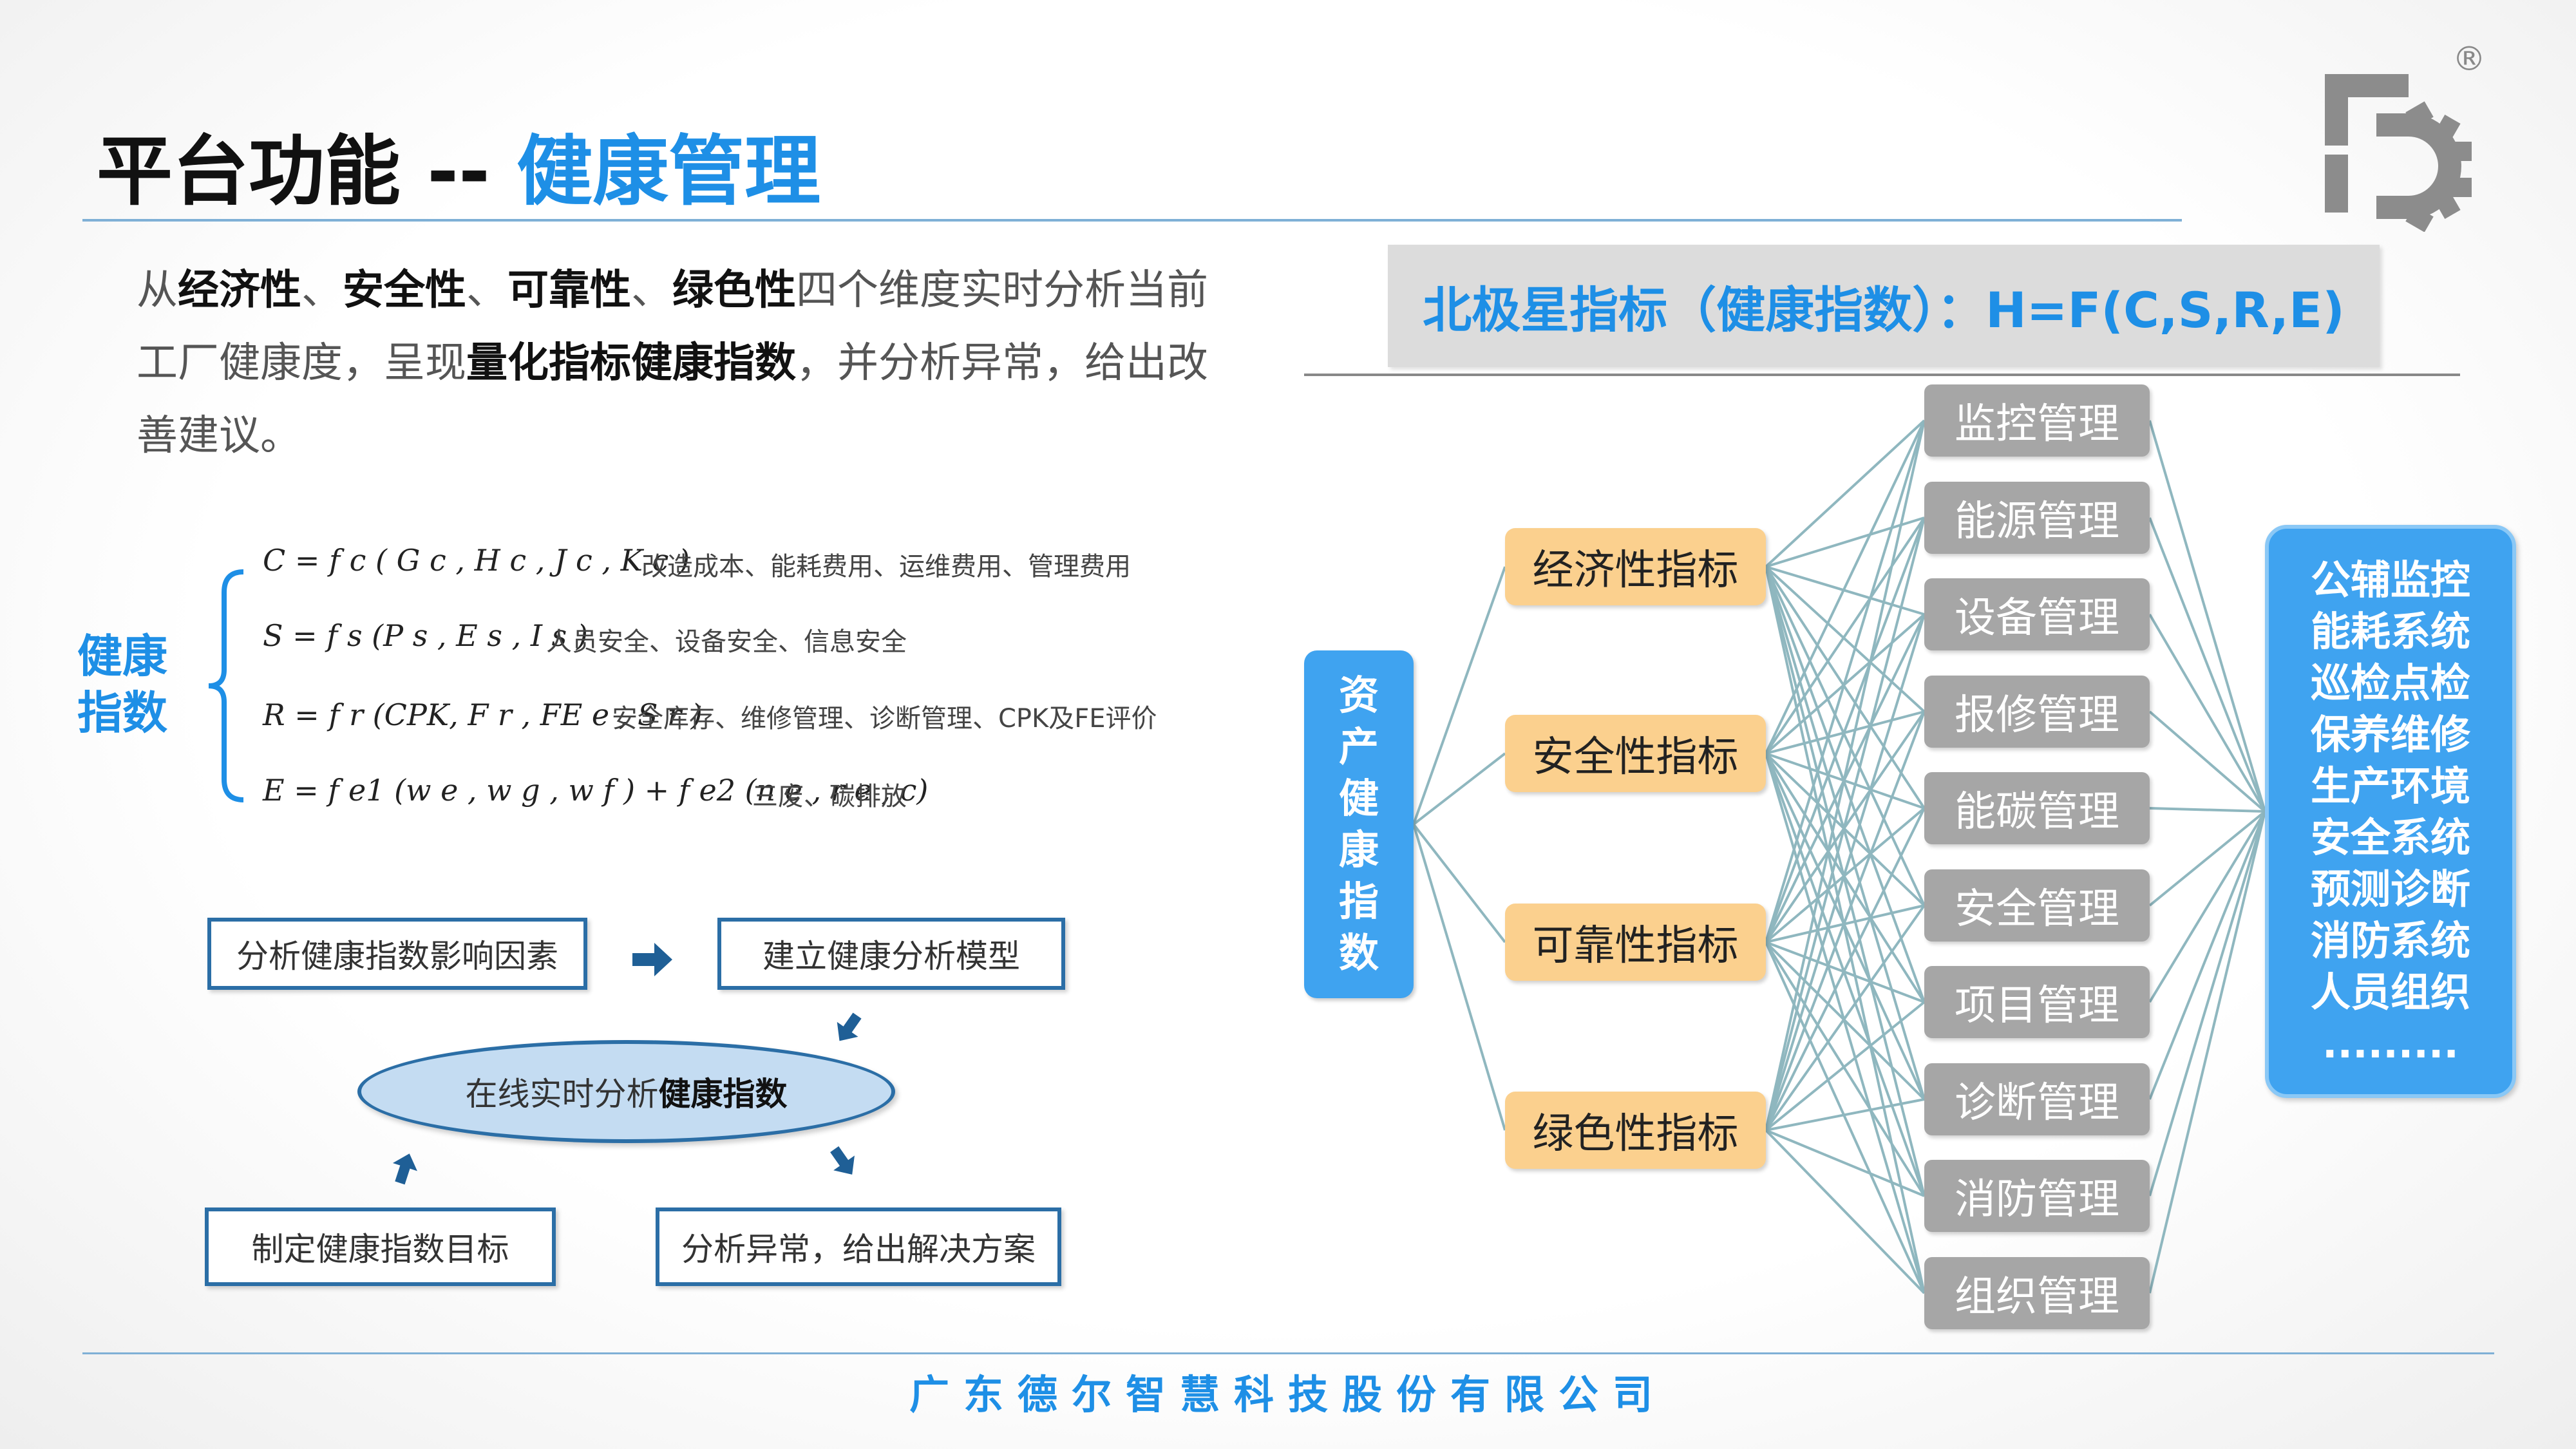  What do you see at coordinates (2390, 993) in the screenshot?
I see `system-item: 人员组织` at bounding box center [2390, 993].